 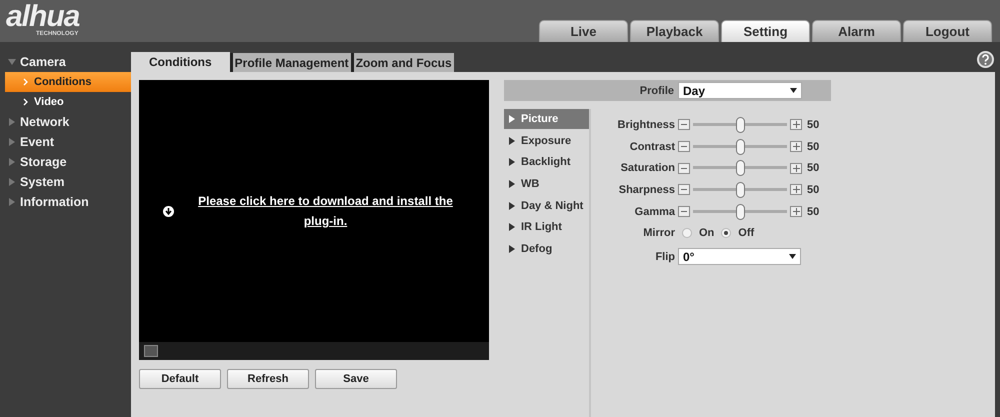 I want to click on category-item: WB, so click(x=546, y=184).